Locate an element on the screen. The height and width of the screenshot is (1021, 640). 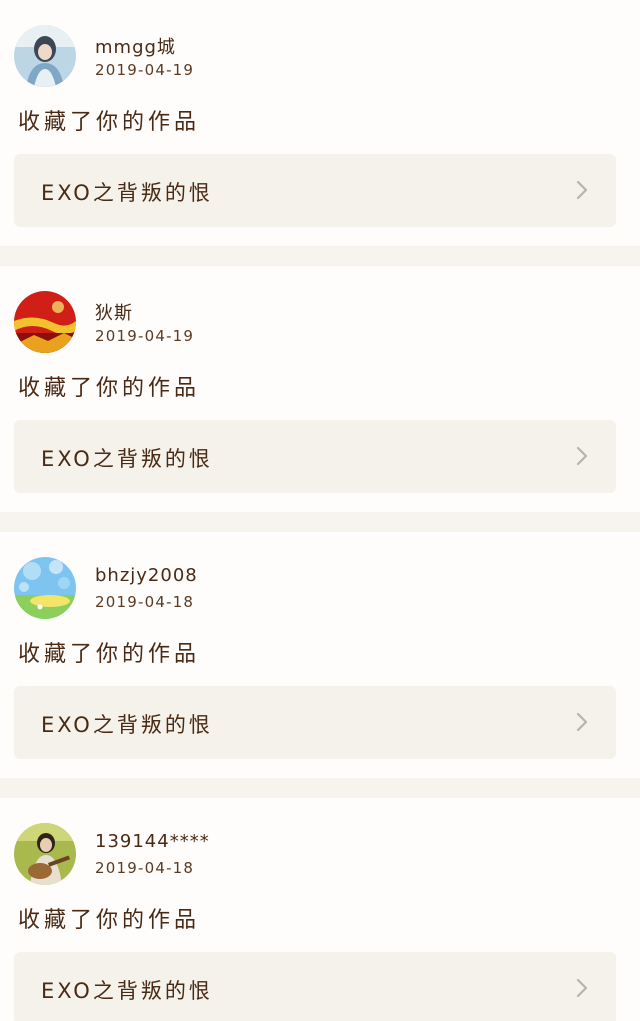
username: 139144**** is located at coordinates (152, 841).